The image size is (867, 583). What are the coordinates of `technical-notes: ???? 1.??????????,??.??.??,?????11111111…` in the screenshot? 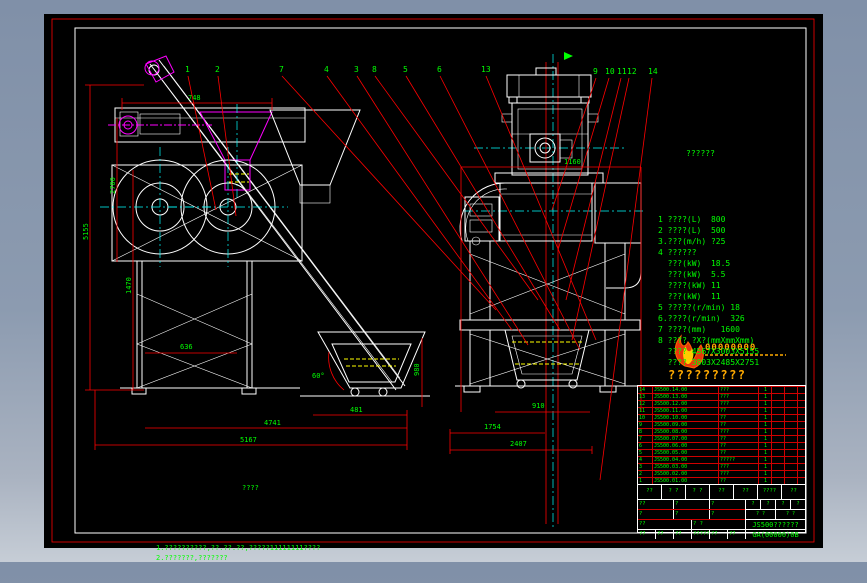 It's located at (276, 523).